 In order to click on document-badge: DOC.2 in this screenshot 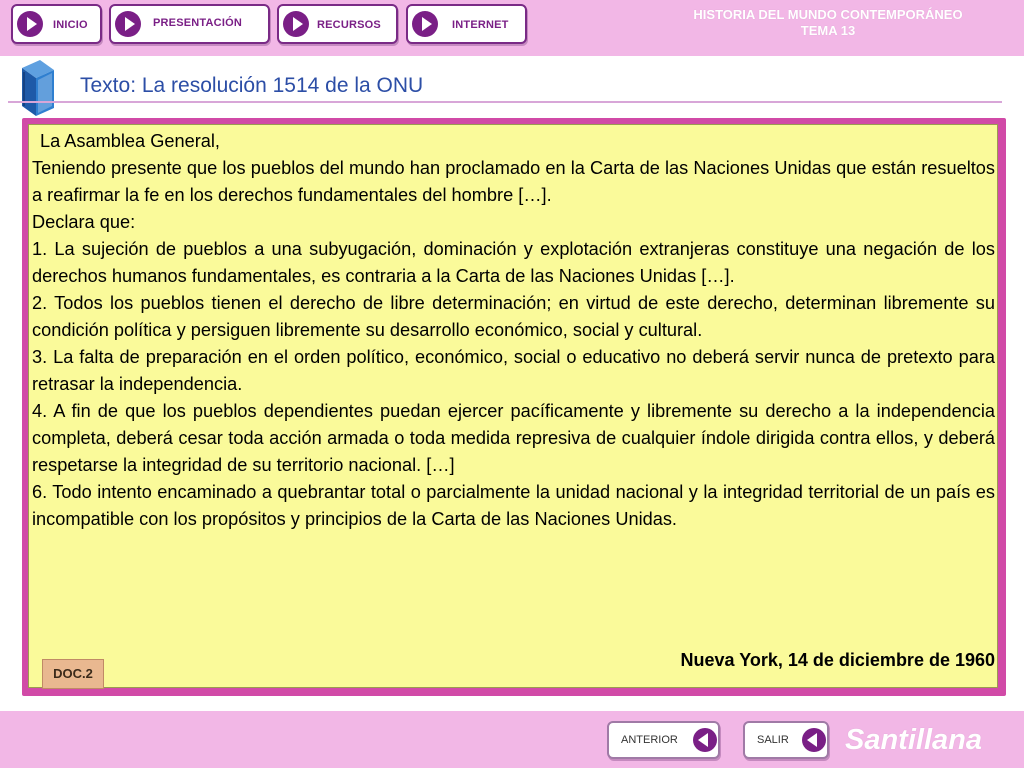, I will do `click(73, 674)`.